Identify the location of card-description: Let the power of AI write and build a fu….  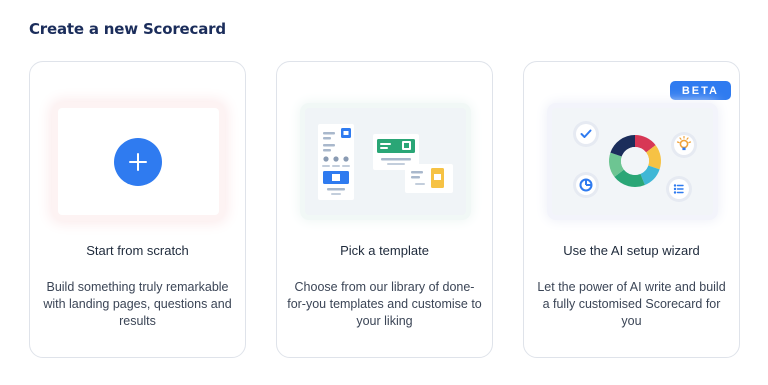
(631, 304).